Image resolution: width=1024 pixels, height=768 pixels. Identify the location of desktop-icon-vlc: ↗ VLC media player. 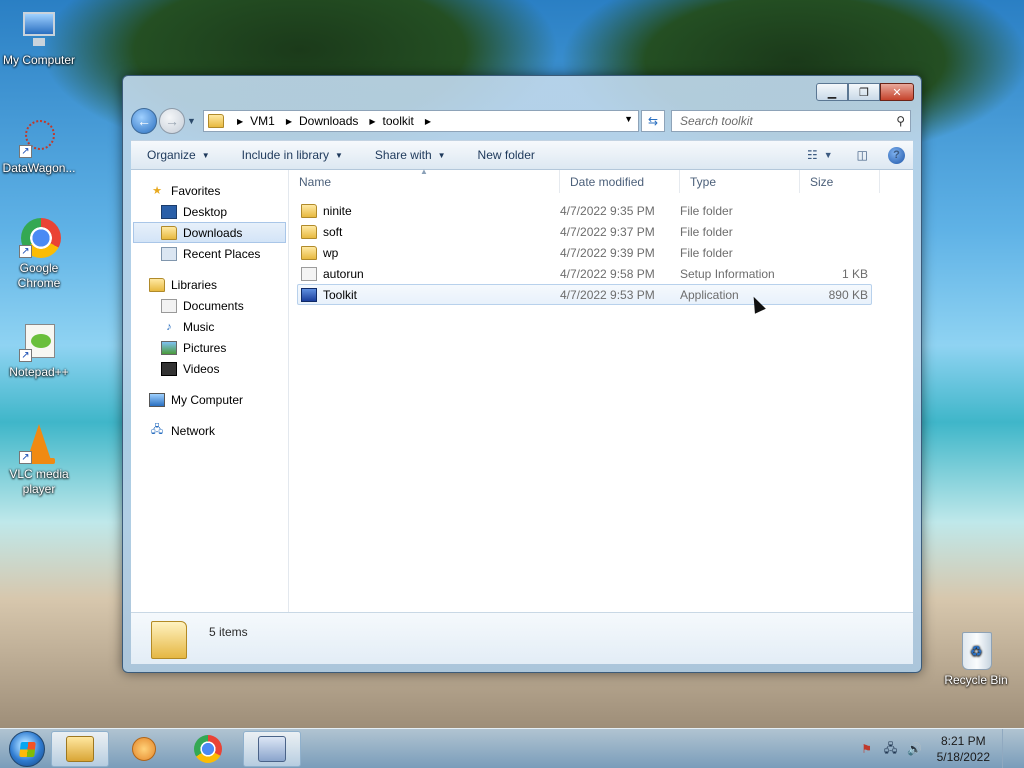
(39, 460).